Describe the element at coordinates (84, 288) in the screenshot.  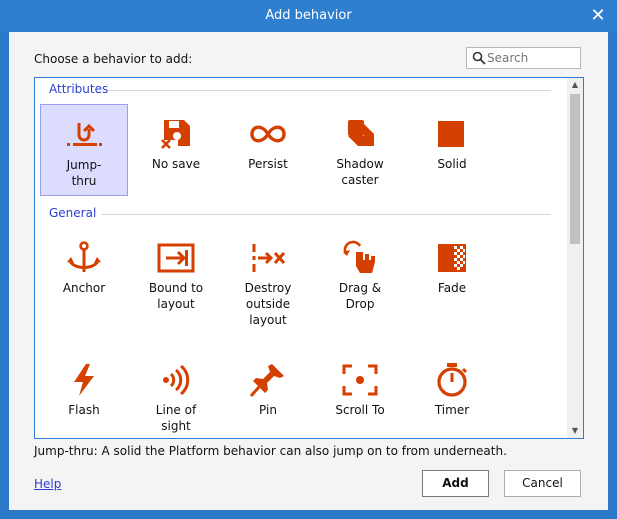
I see `behavior-item-label: Anchor` at that location.